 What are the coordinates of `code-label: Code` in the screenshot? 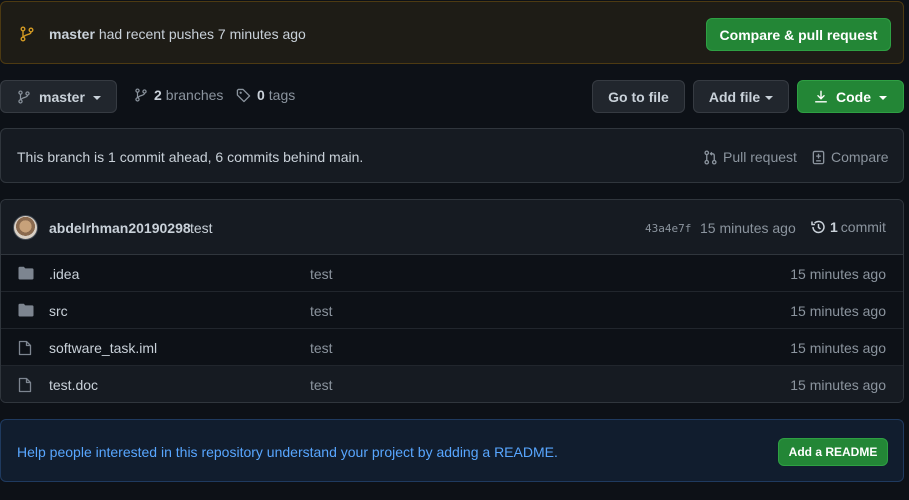 It's located at (853, 96).